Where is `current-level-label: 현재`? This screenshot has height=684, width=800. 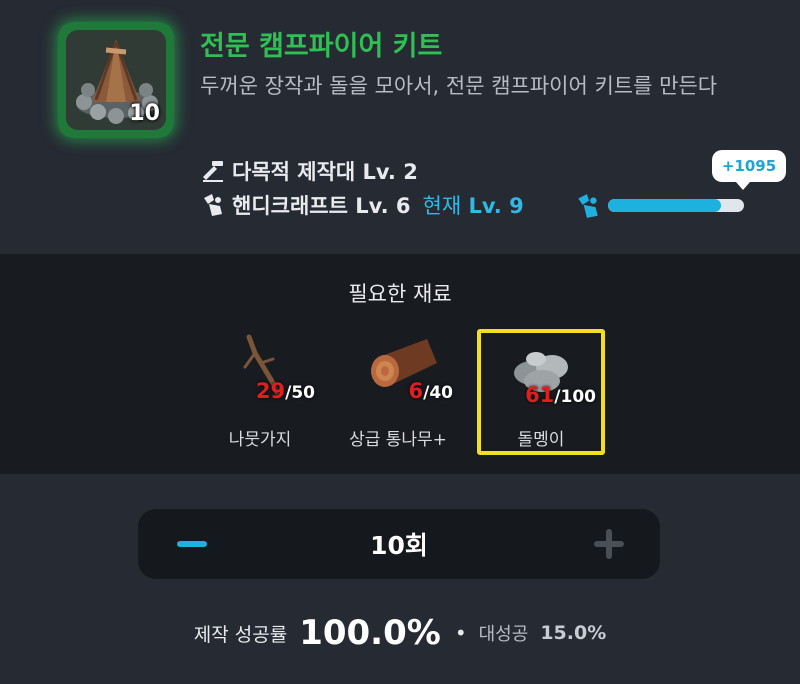
current-level-label: 현재 is located at coordinates (442, 206).